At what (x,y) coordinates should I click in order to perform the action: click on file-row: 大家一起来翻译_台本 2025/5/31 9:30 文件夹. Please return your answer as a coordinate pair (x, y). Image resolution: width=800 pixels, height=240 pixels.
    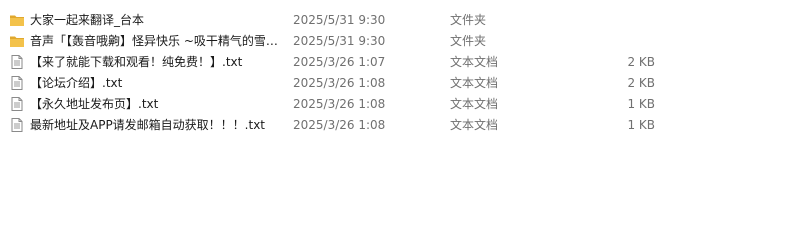
    Looking at the image, I should click on (400, 20).